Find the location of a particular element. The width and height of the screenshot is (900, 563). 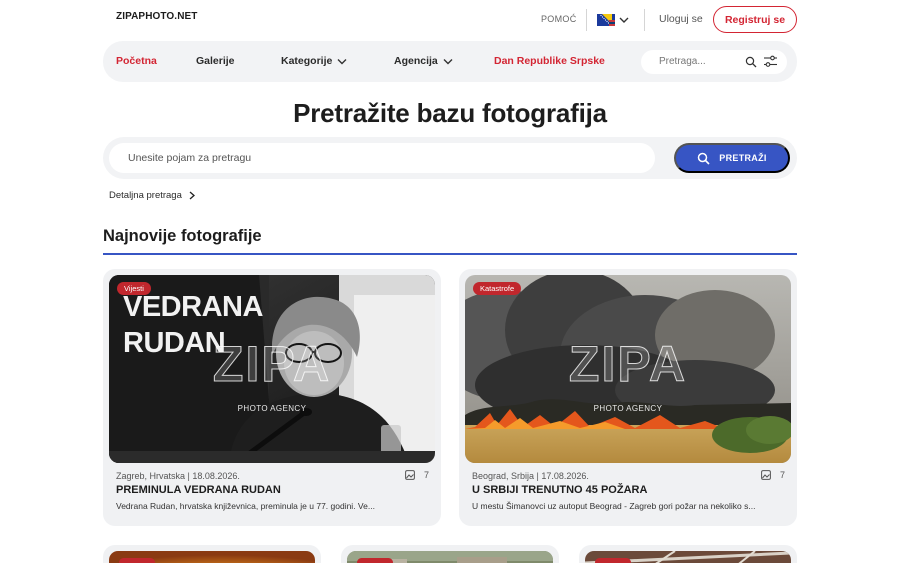

nav-item-label: Galerije is located at coordinates (215, 61).